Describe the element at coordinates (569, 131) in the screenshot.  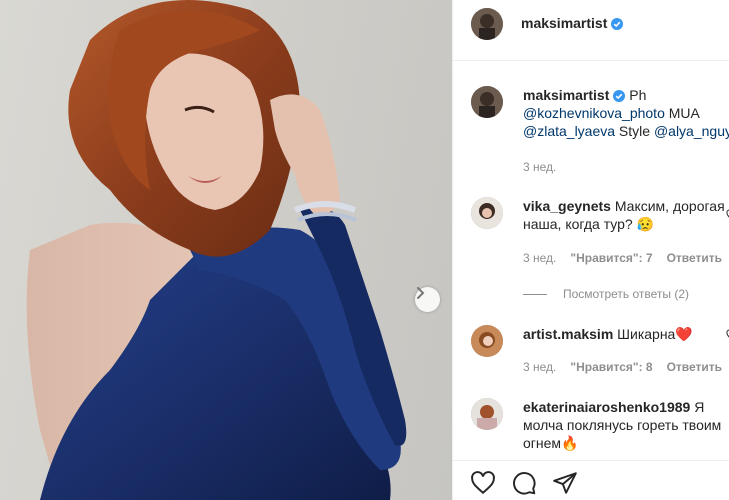
I see `mention-link-mua: @zlata_lyaeva` at that location.